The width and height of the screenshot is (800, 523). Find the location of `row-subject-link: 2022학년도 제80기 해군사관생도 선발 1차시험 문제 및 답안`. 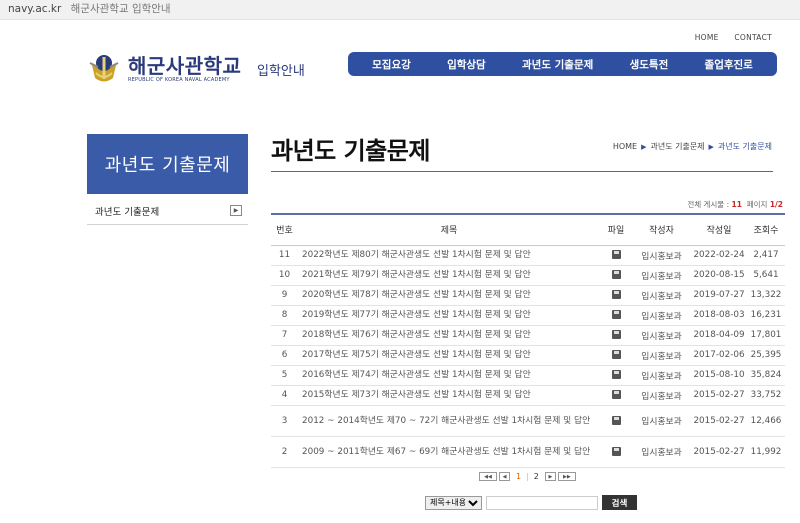

row-subject-link: 2022학년도 제80기 해군사관생도 선발 1차시험 문제 및 답안 is located at coordinates (449, 255).